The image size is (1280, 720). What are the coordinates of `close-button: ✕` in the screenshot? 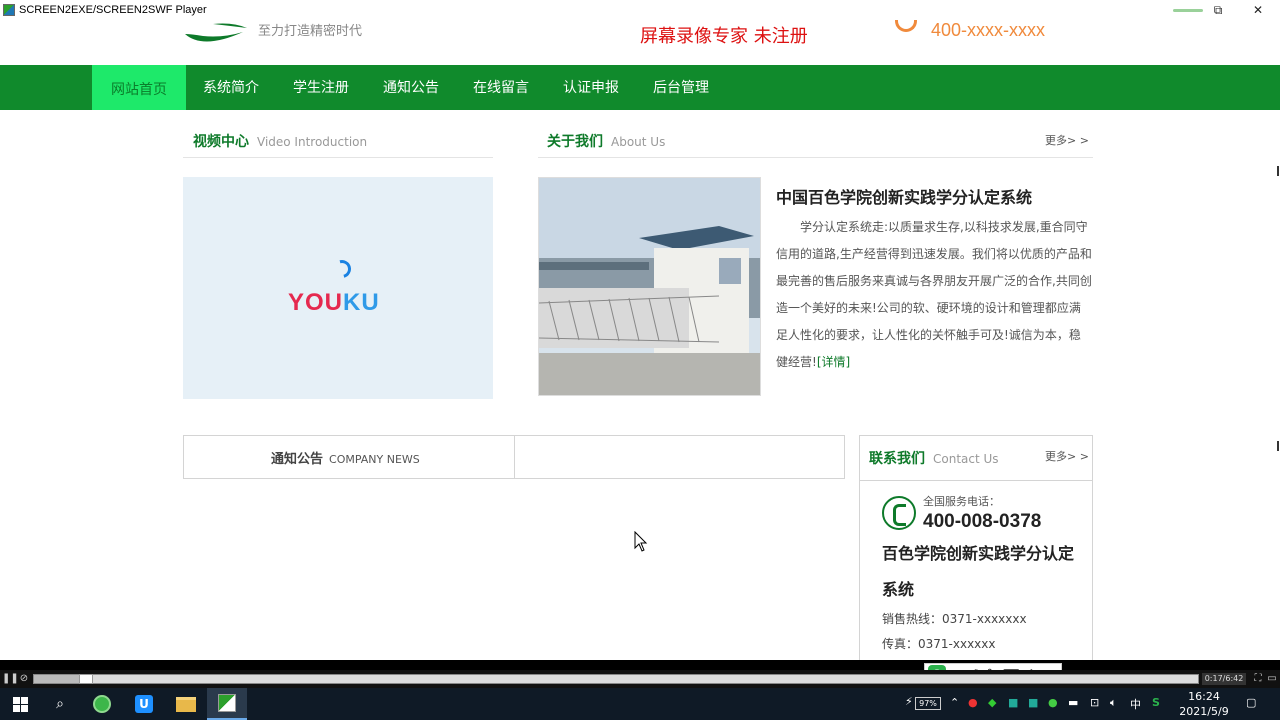 It's located at (1258, 10).